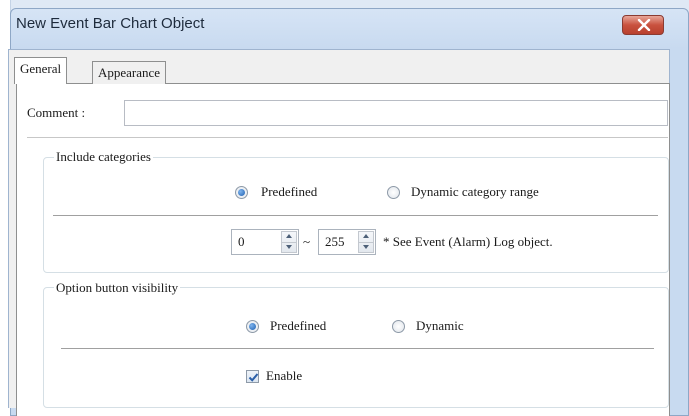 This screenshot has width=689, height=416. I want to click on dynamic-visibility-radio, so click(398, 326).